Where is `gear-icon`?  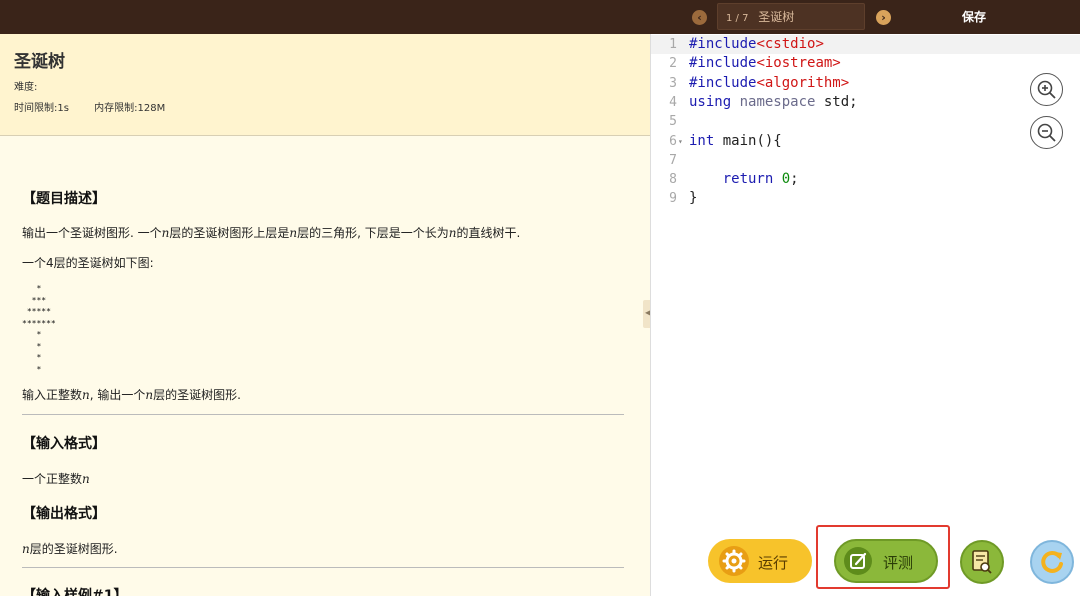 gear-icon is located at coordinates (734, 561).